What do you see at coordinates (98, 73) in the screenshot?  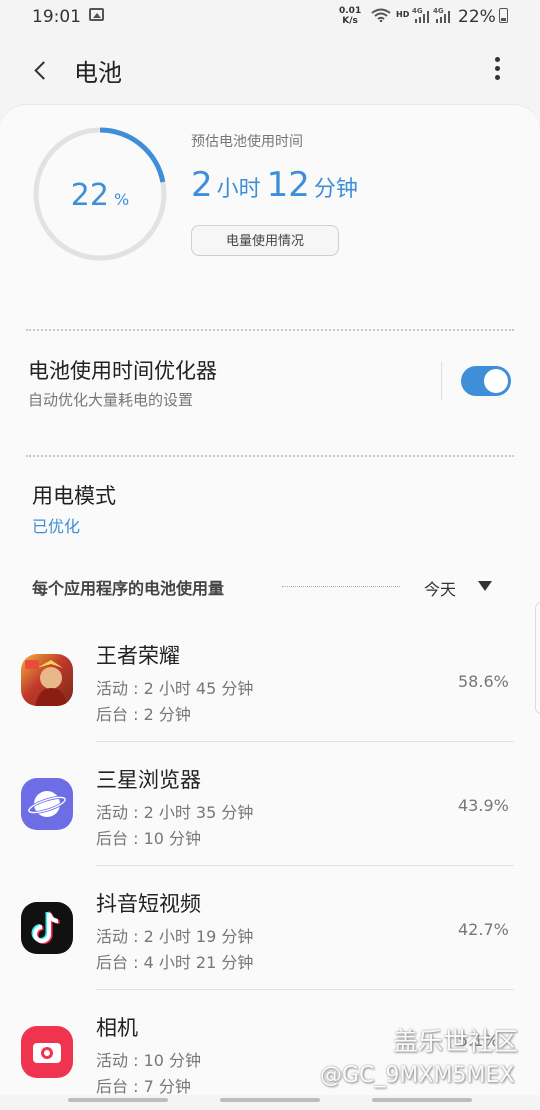 I see `page-title: 电池` at bounding box center [98, 73].